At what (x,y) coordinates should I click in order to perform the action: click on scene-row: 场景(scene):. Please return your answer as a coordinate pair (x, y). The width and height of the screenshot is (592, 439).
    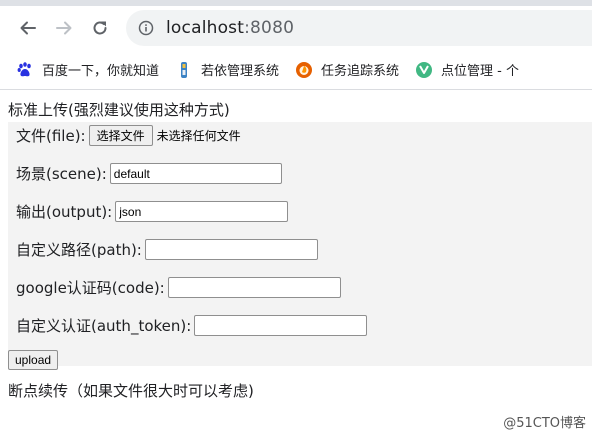
    Looking at the image, I should click on (149, 173).